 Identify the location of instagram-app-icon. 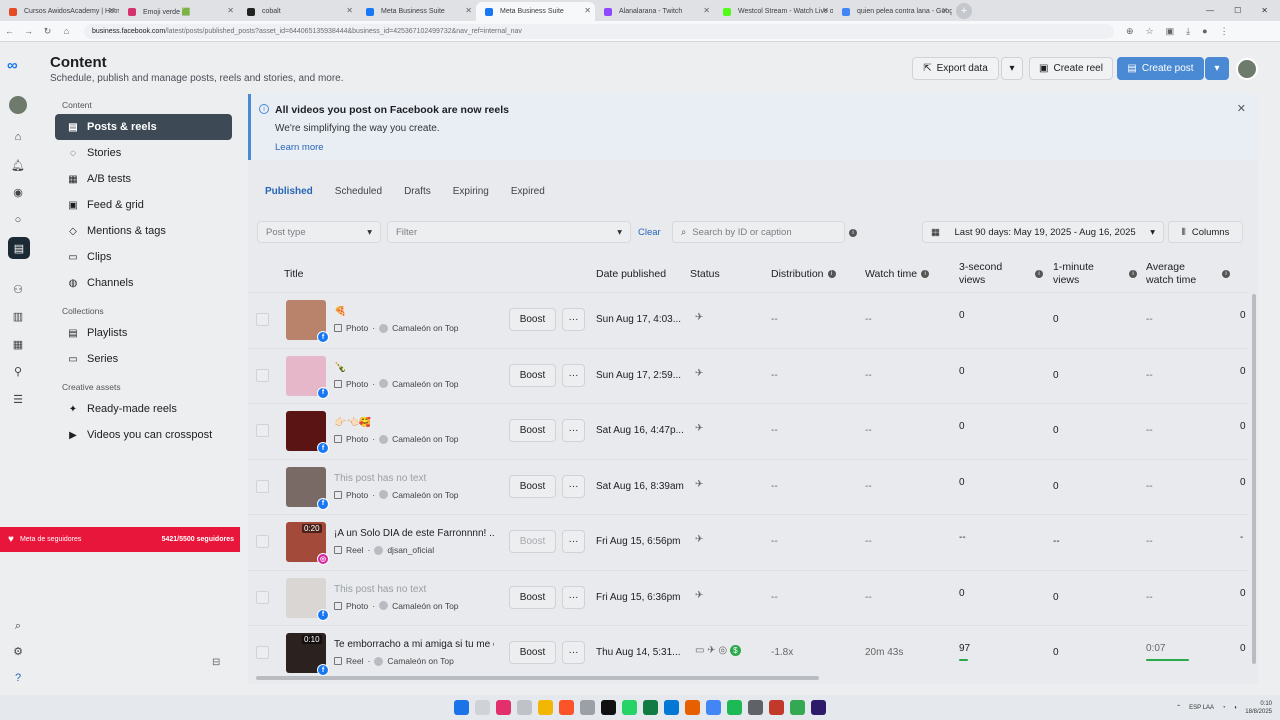
(503, 707).